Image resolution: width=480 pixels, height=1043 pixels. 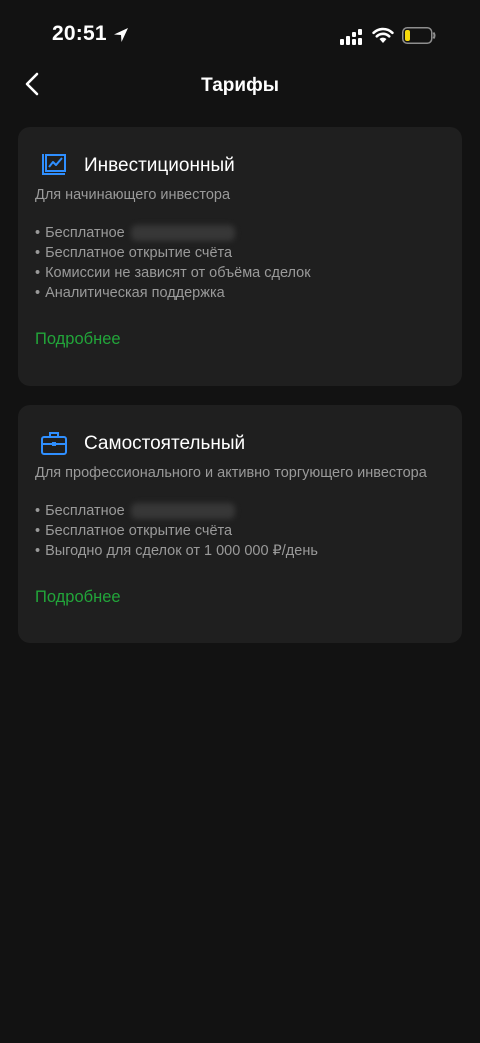 I want to click on page-title: Тарифы, so click(x=240, y=85).